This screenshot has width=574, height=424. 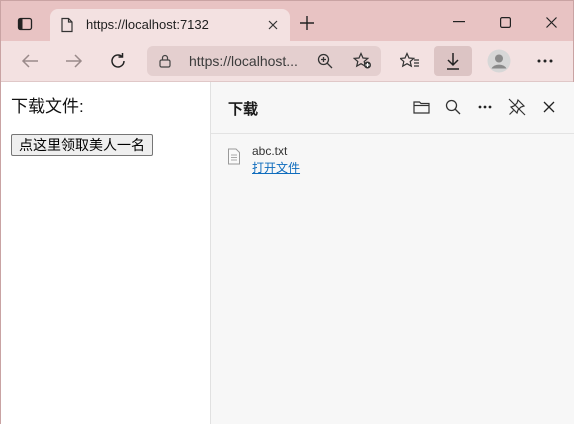 I want to click on tab-title: https://localhost:7132, so click(x=147, y=24).